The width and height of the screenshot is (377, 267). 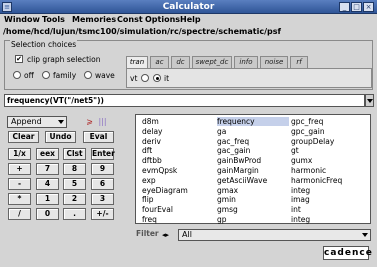 What do you see at coordinates (178, 160) in the screenshot?
I see `function-item: dftbb` at bounding box center [178, 160].